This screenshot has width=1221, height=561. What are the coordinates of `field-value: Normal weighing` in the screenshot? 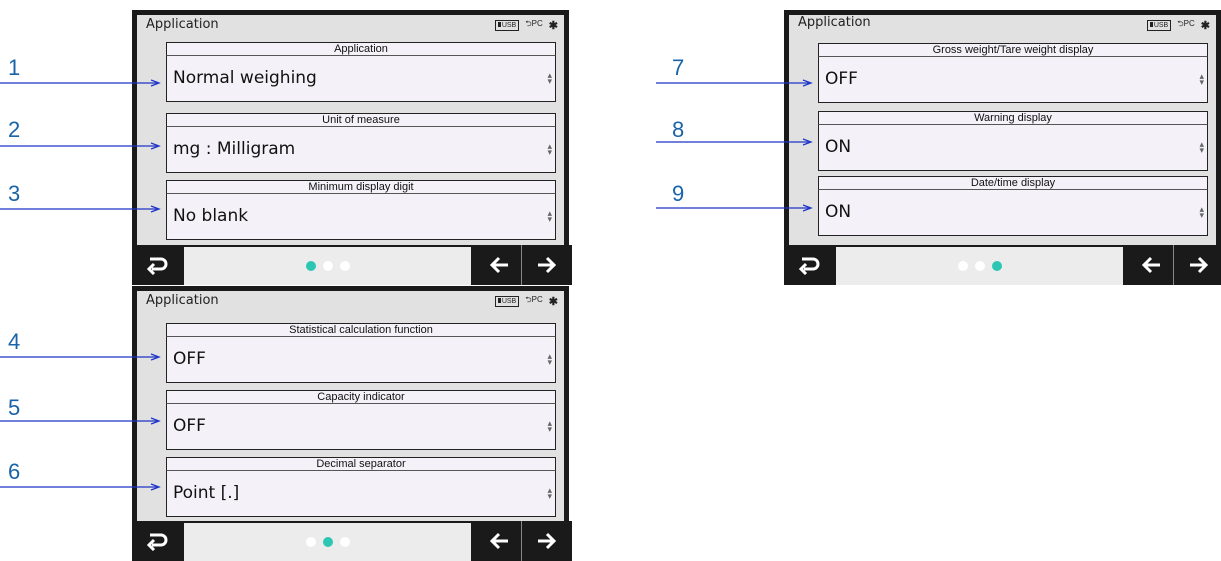 It's located at (245, 78).